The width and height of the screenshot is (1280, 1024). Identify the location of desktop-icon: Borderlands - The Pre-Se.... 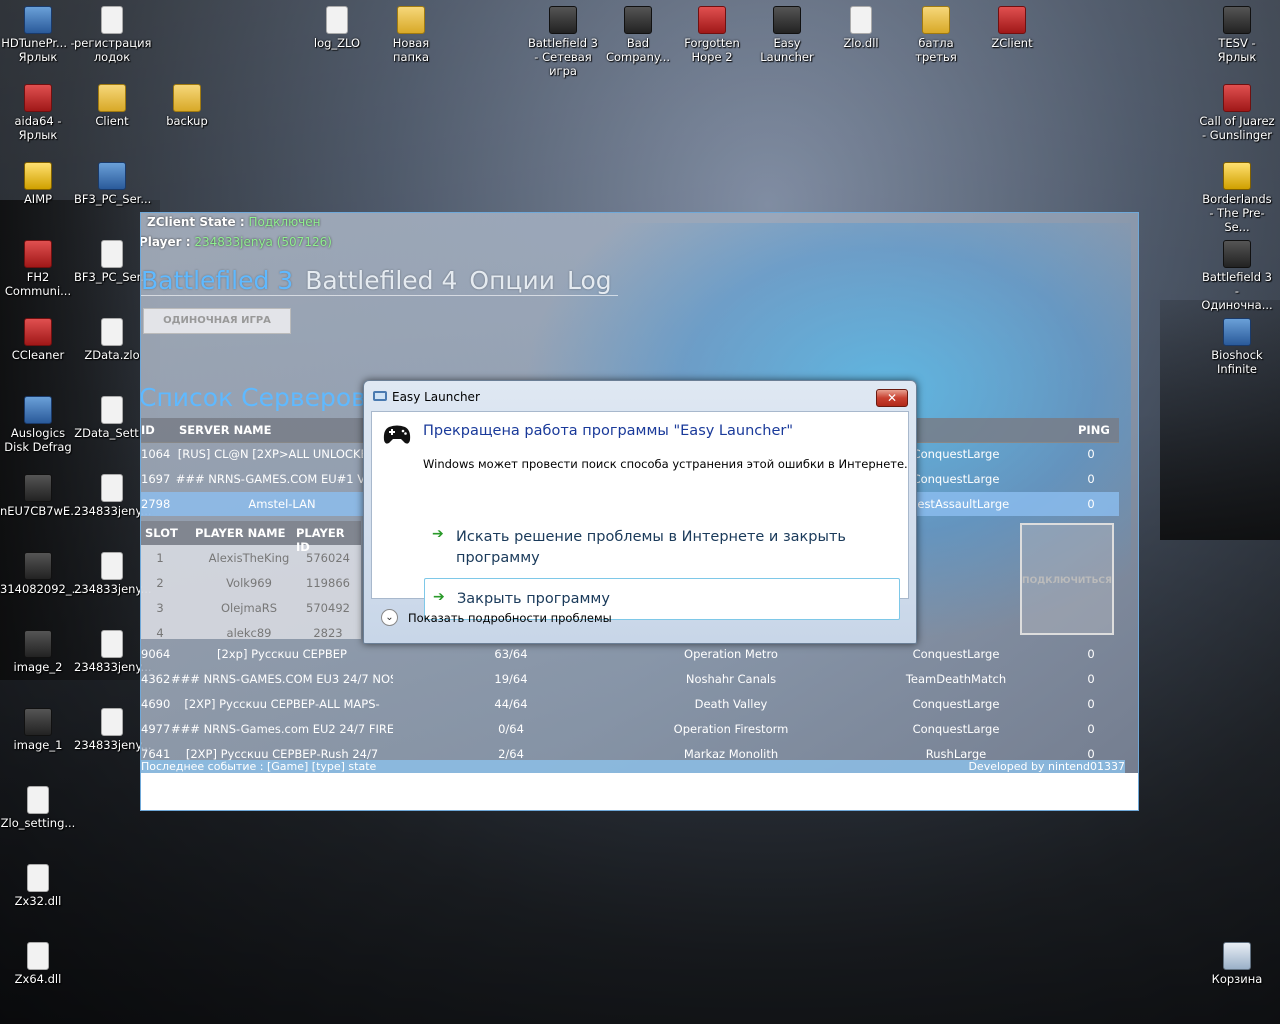
(1237, 198).